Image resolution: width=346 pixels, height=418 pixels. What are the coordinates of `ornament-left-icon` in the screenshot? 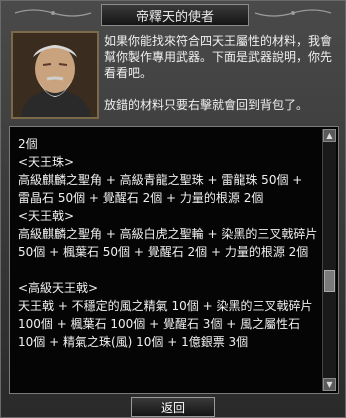 It's located at (53, 13).